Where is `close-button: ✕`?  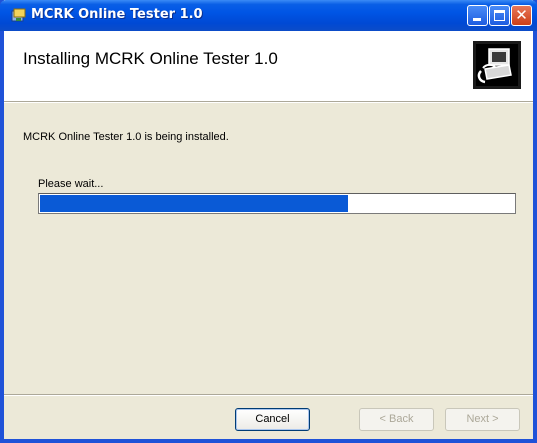
close-button: ✕ is located at coordinates (521, 15).